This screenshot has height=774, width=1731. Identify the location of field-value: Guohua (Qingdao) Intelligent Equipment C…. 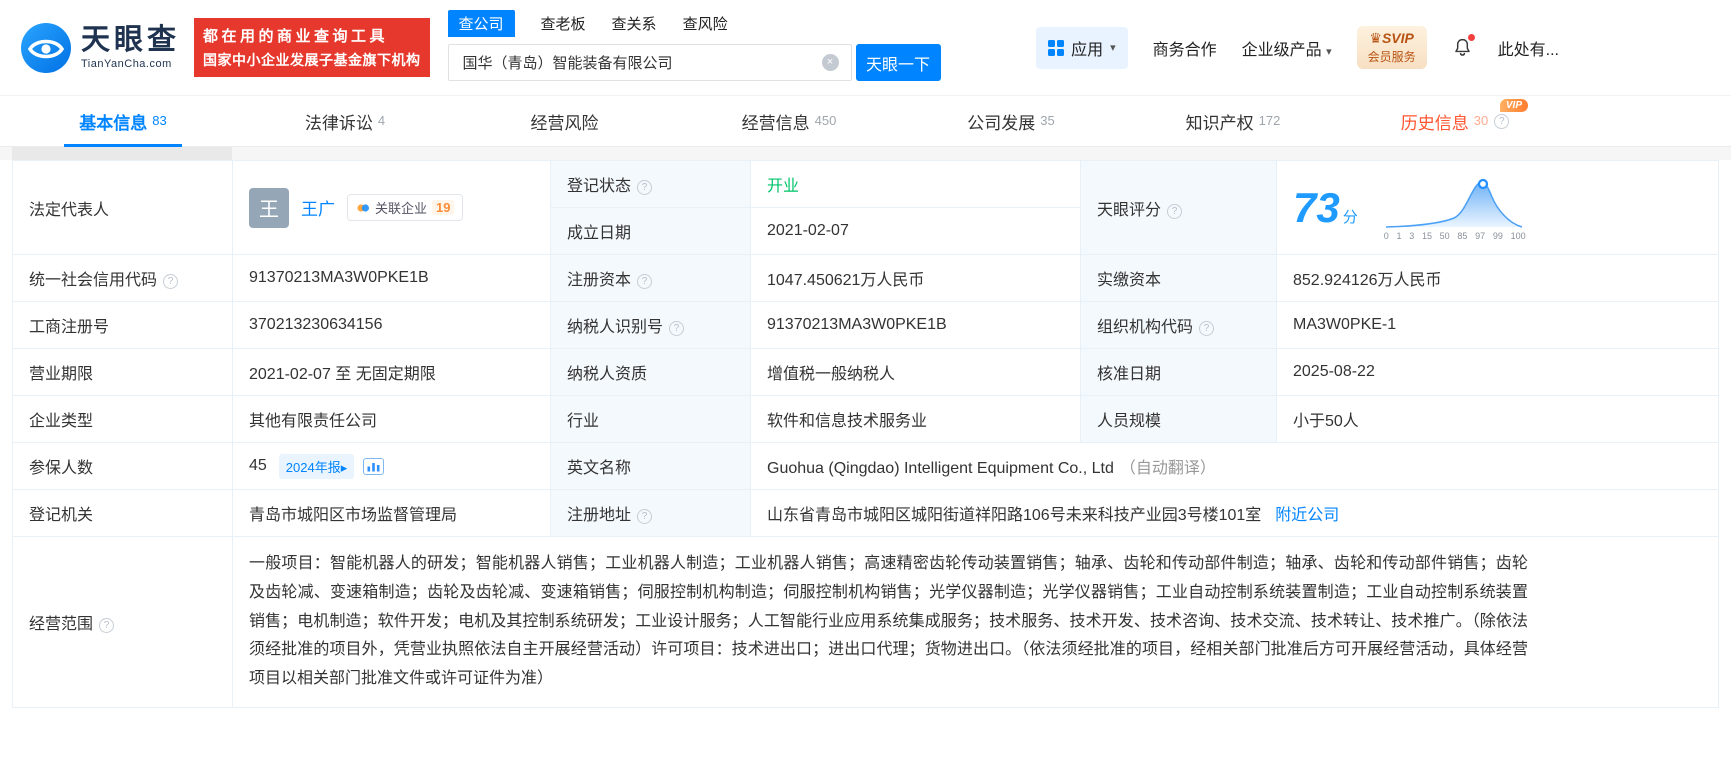
(940, 468).